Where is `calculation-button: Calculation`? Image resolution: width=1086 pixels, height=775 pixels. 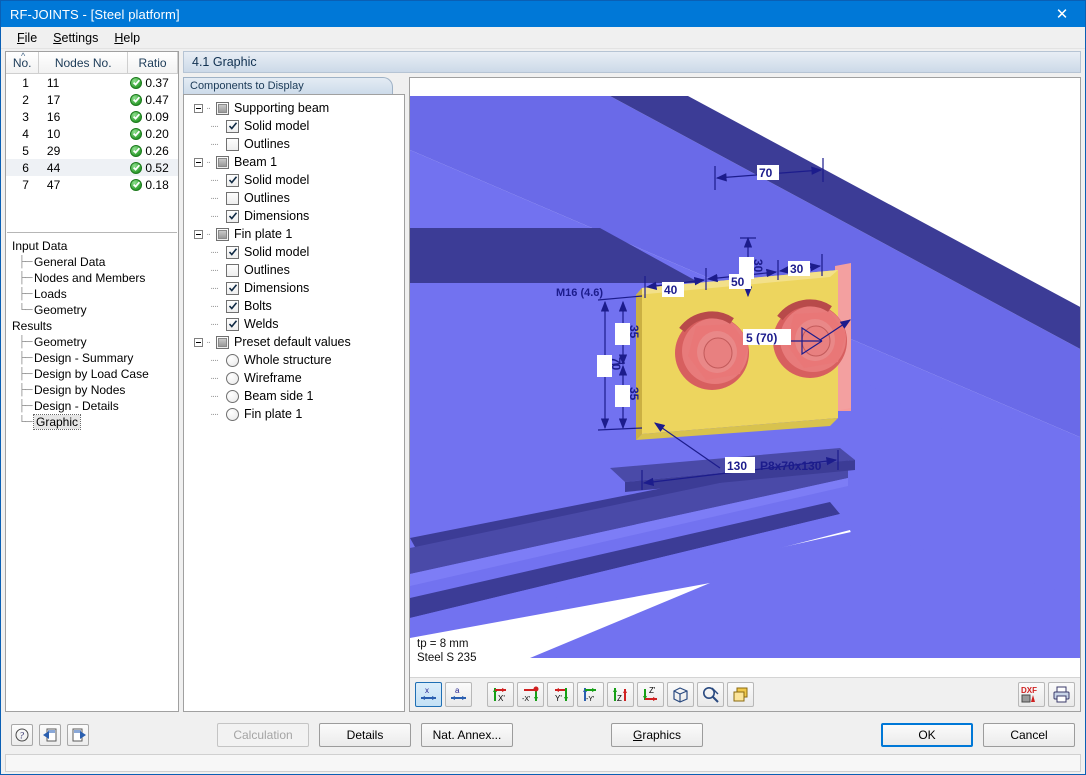
calculation-button: Calculation is located at coordinates (263, 735).